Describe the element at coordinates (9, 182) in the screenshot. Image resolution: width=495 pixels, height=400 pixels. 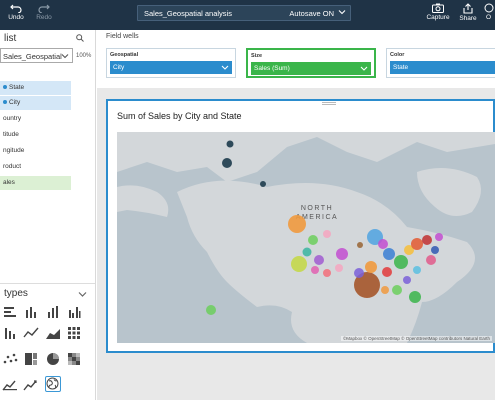
I see `field-label: ales` at that location.